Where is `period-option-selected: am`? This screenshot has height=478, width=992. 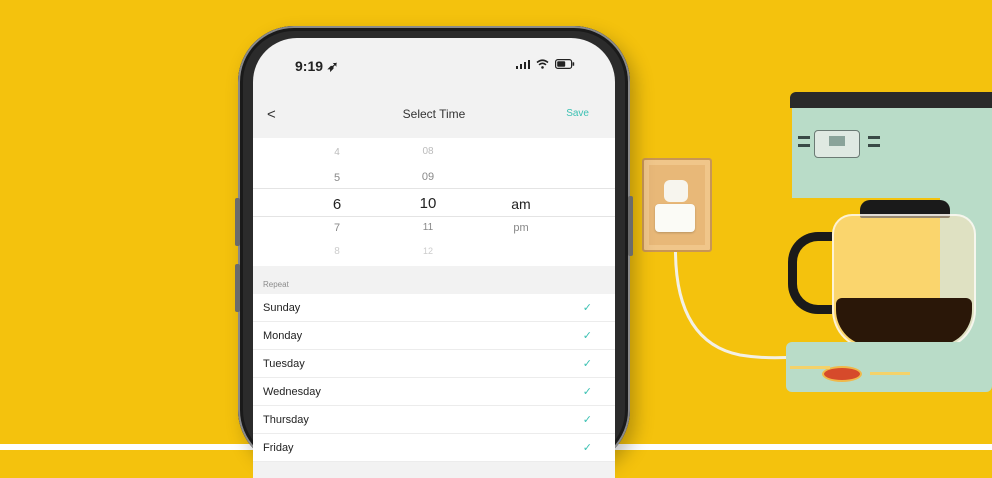
period-option-selected: am is located at coordinates (521, 204).